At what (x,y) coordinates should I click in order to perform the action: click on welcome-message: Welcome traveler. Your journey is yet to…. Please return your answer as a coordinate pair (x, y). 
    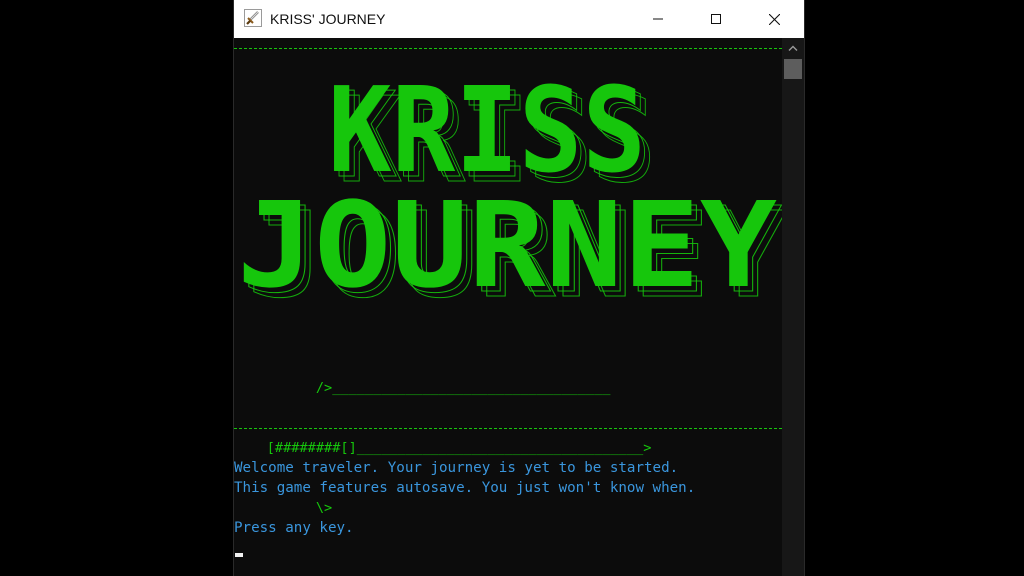
    Looking at the image, I should click on (456, 468).